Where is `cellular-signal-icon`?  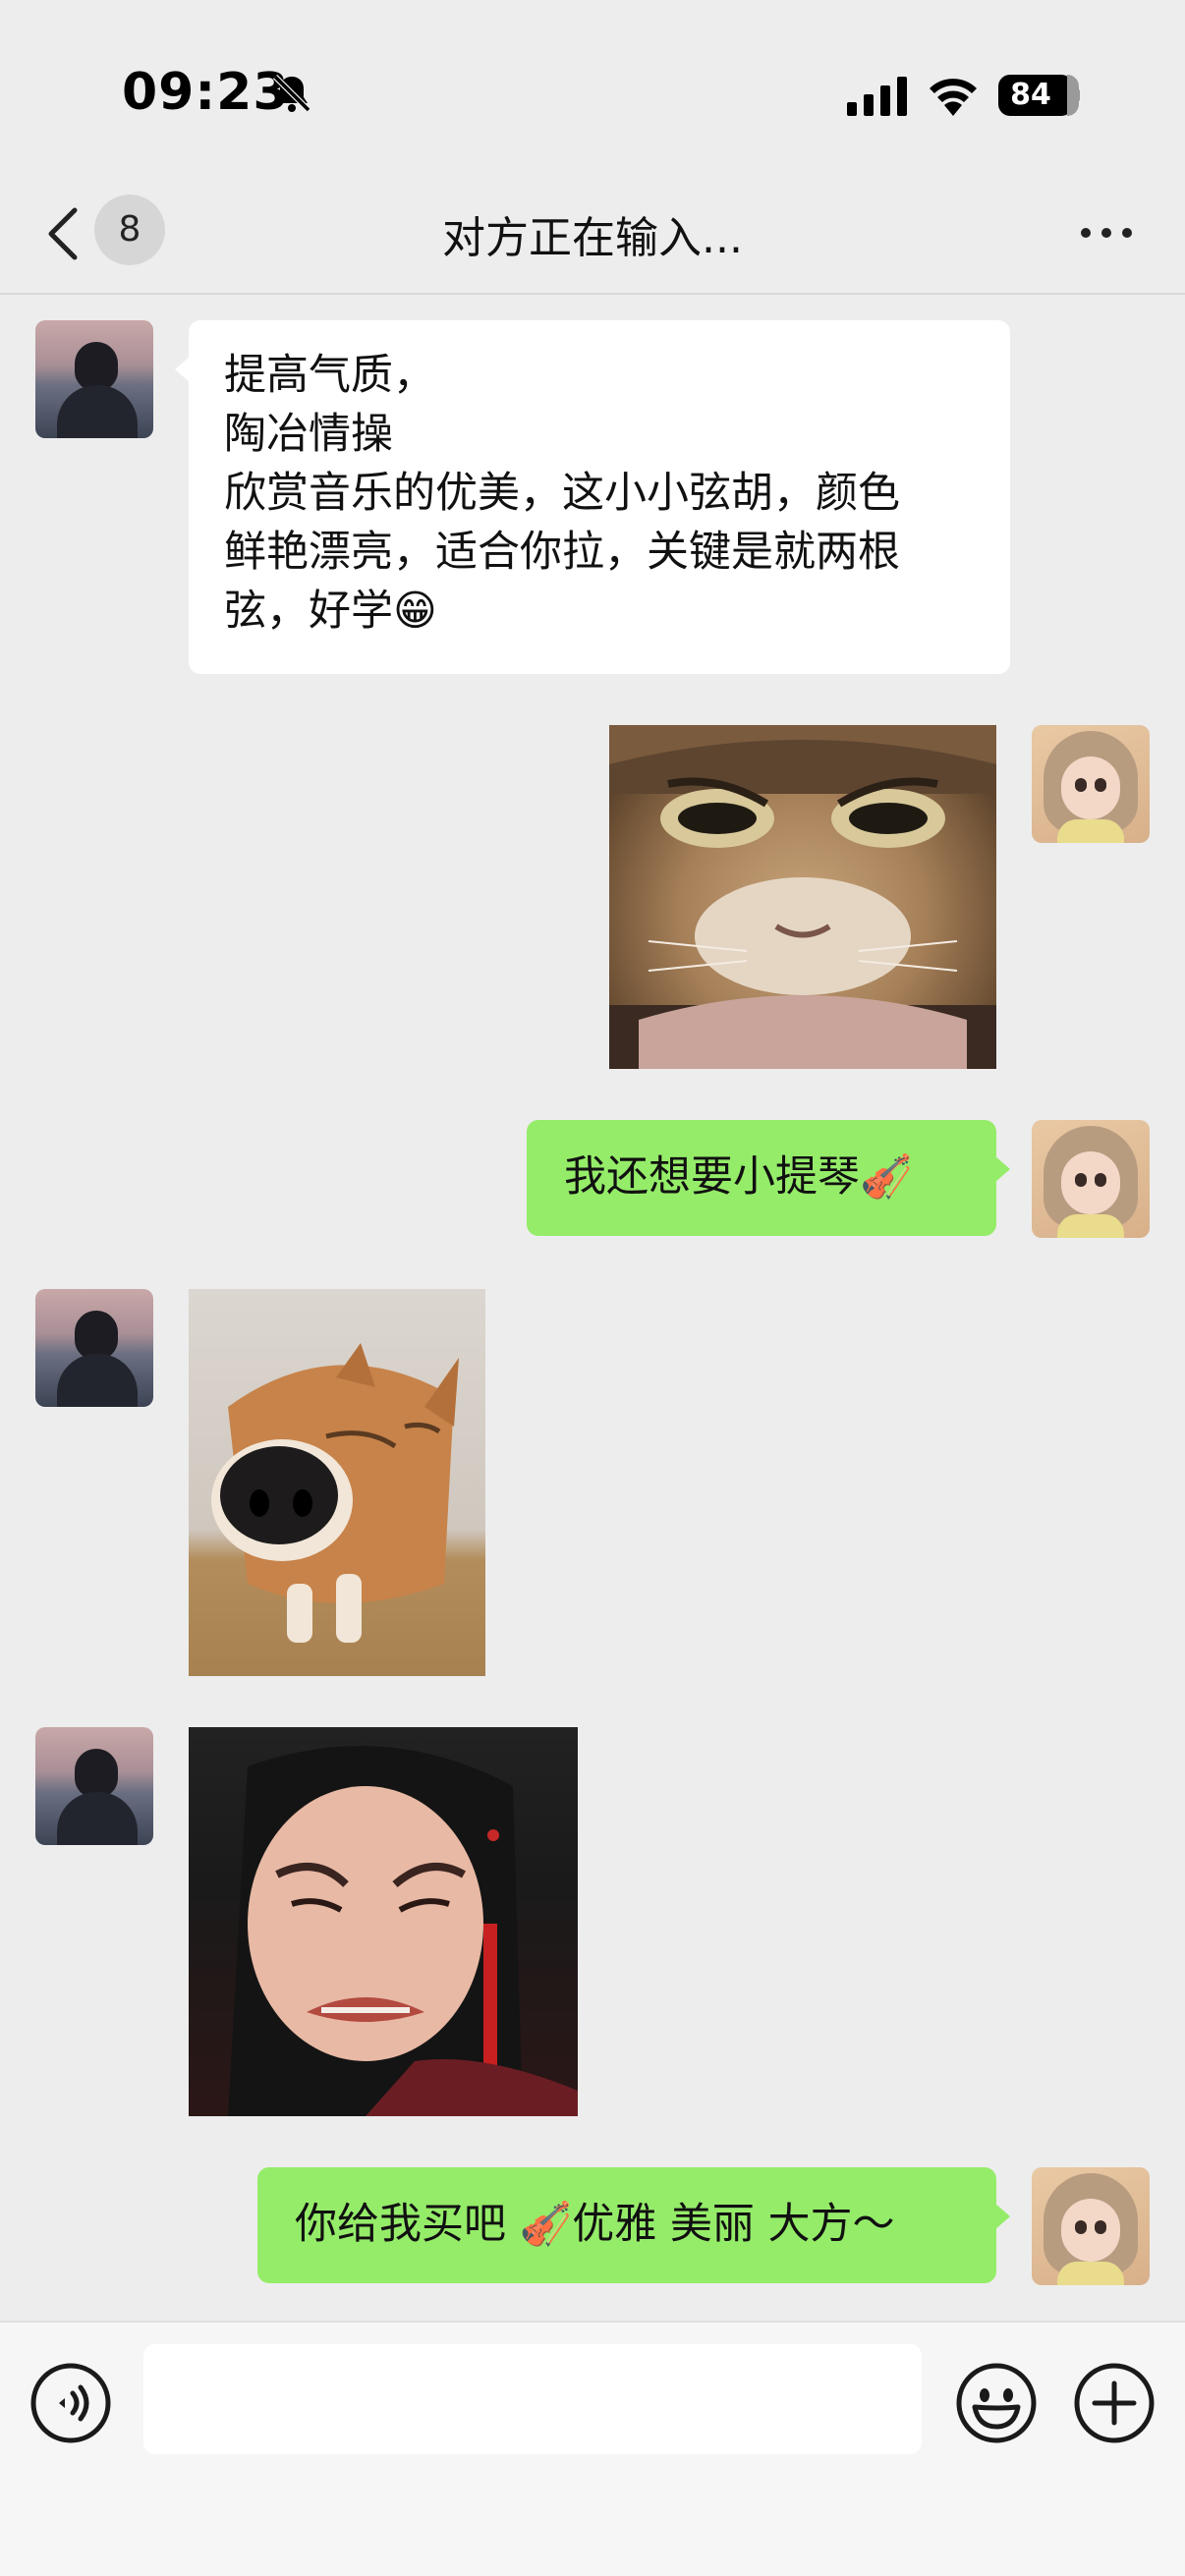
cellular-signal-icon is located at coordinates (877, 96).